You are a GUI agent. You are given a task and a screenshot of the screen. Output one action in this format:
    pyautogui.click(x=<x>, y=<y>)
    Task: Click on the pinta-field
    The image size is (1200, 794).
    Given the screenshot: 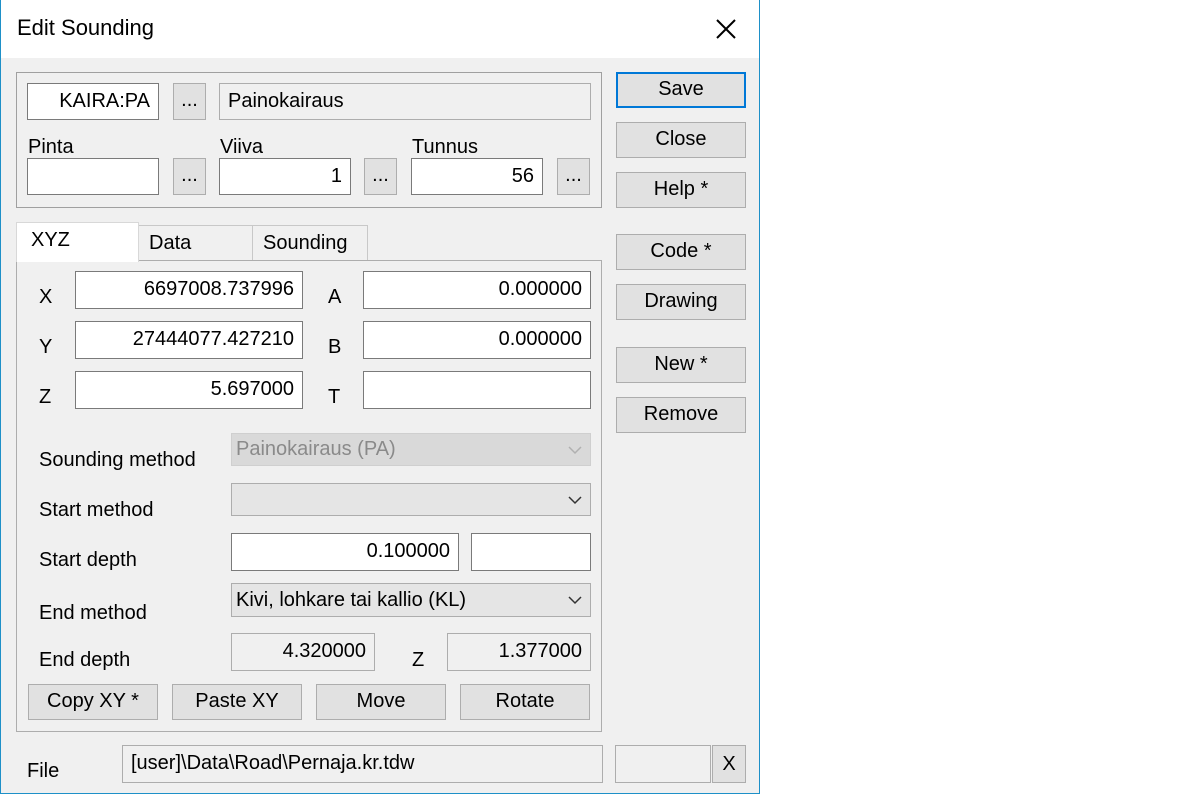 What is the action you would take?
    pyautogui.click(x=93, y=176)
    